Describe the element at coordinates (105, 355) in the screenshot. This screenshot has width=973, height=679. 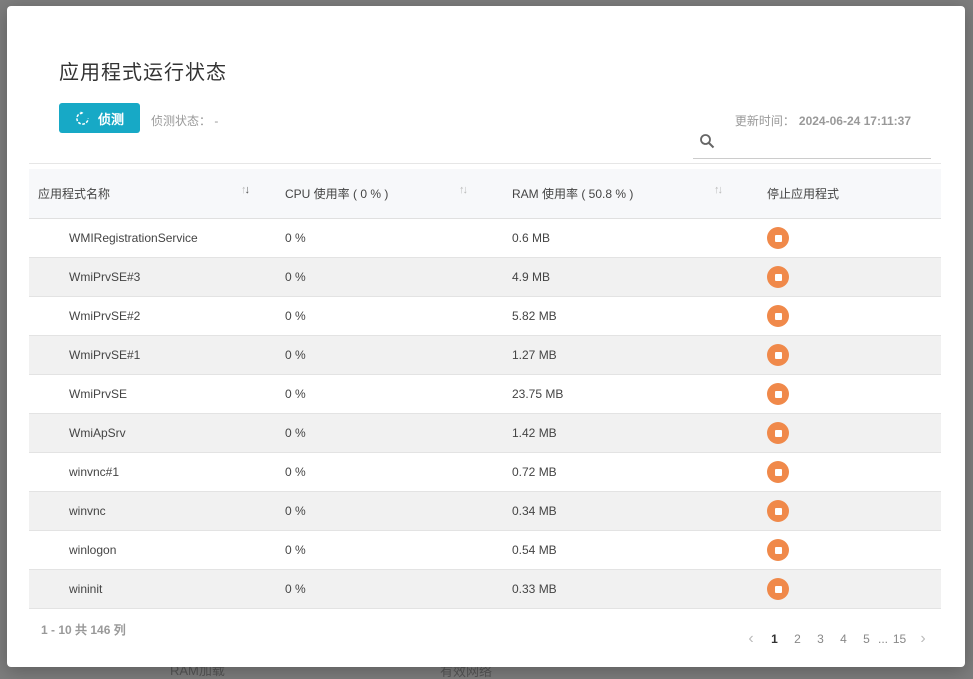
I see `cell-name: WmiPrvSE#1` at that location.